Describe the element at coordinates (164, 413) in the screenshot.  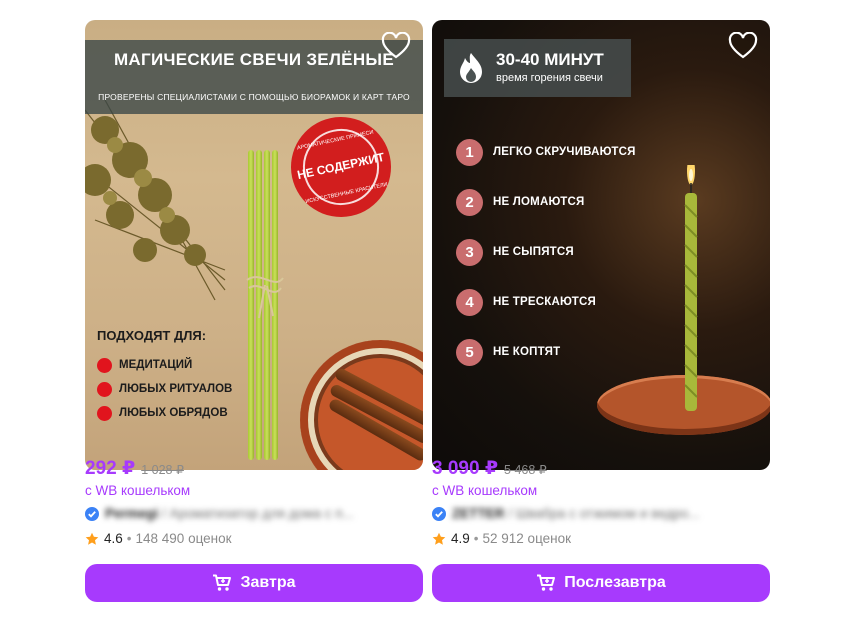
I see `list-item: ЛЮБЫХ ОБРЯДОВ` at that location.